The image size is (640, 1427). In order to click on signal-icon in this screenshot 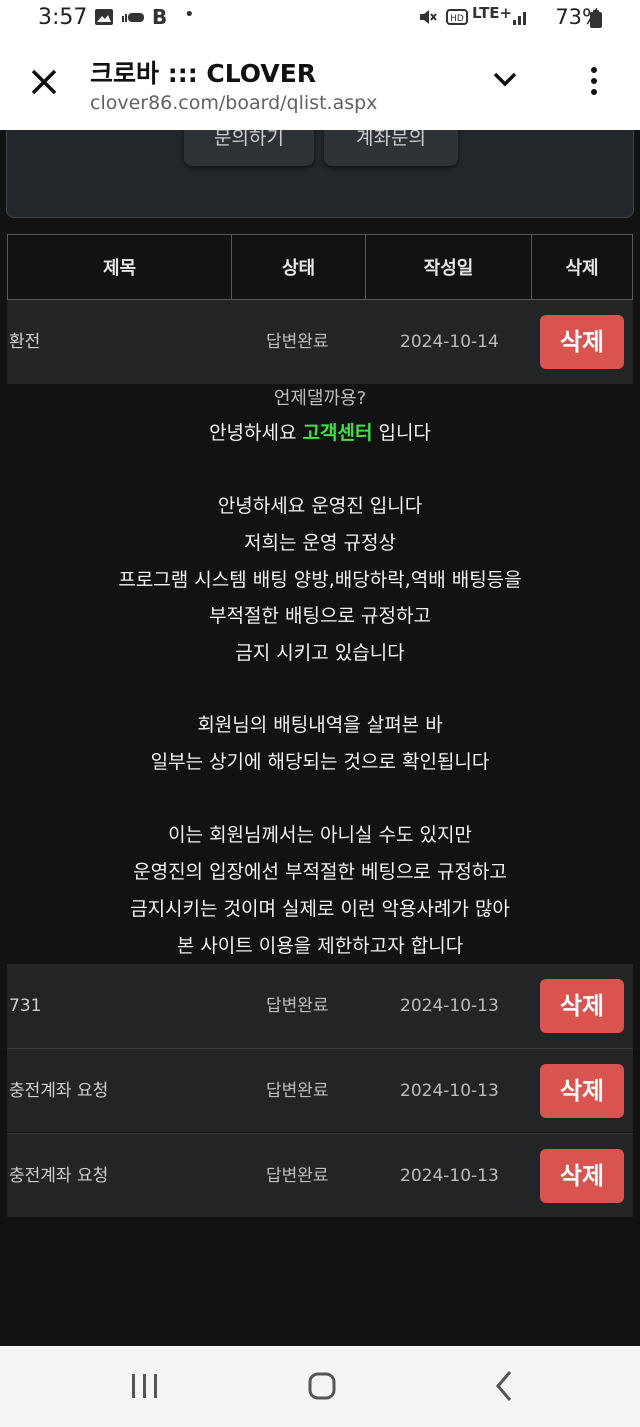, I will do `click(521, 19)`.